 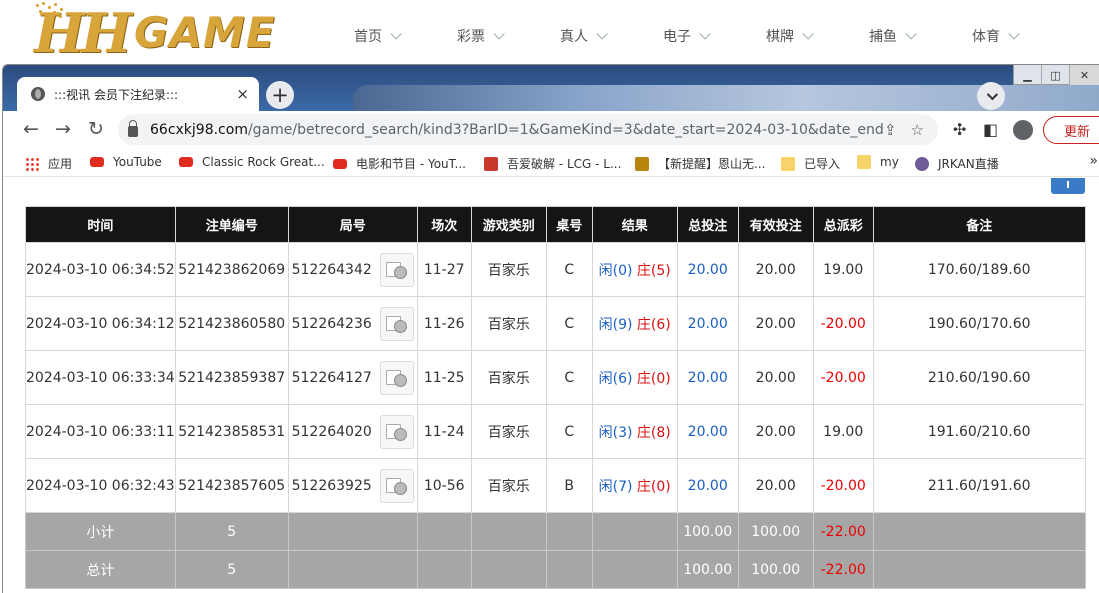 I want to click on bookmark-folder-imported: 已导入, so click(x=810, y=163).